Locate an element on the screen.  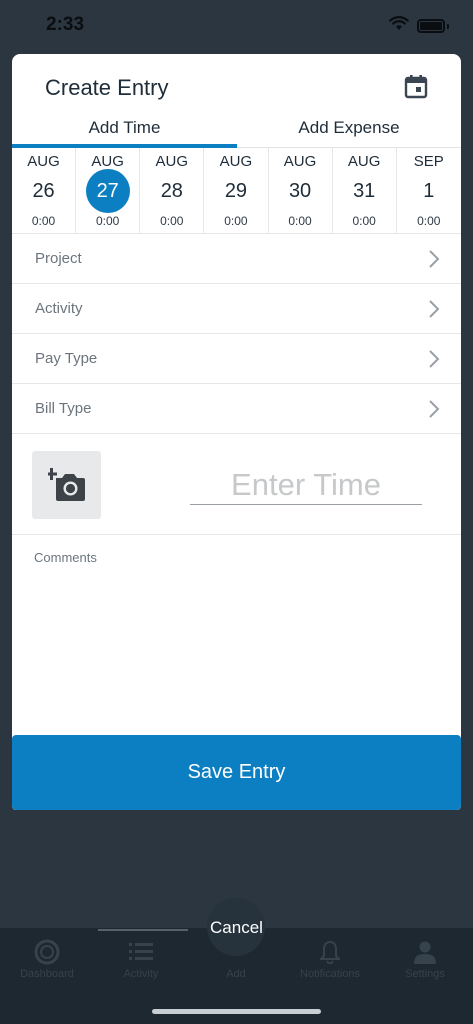
day-cell: AUG 28 0:00 is located at coordinates (172, 191).